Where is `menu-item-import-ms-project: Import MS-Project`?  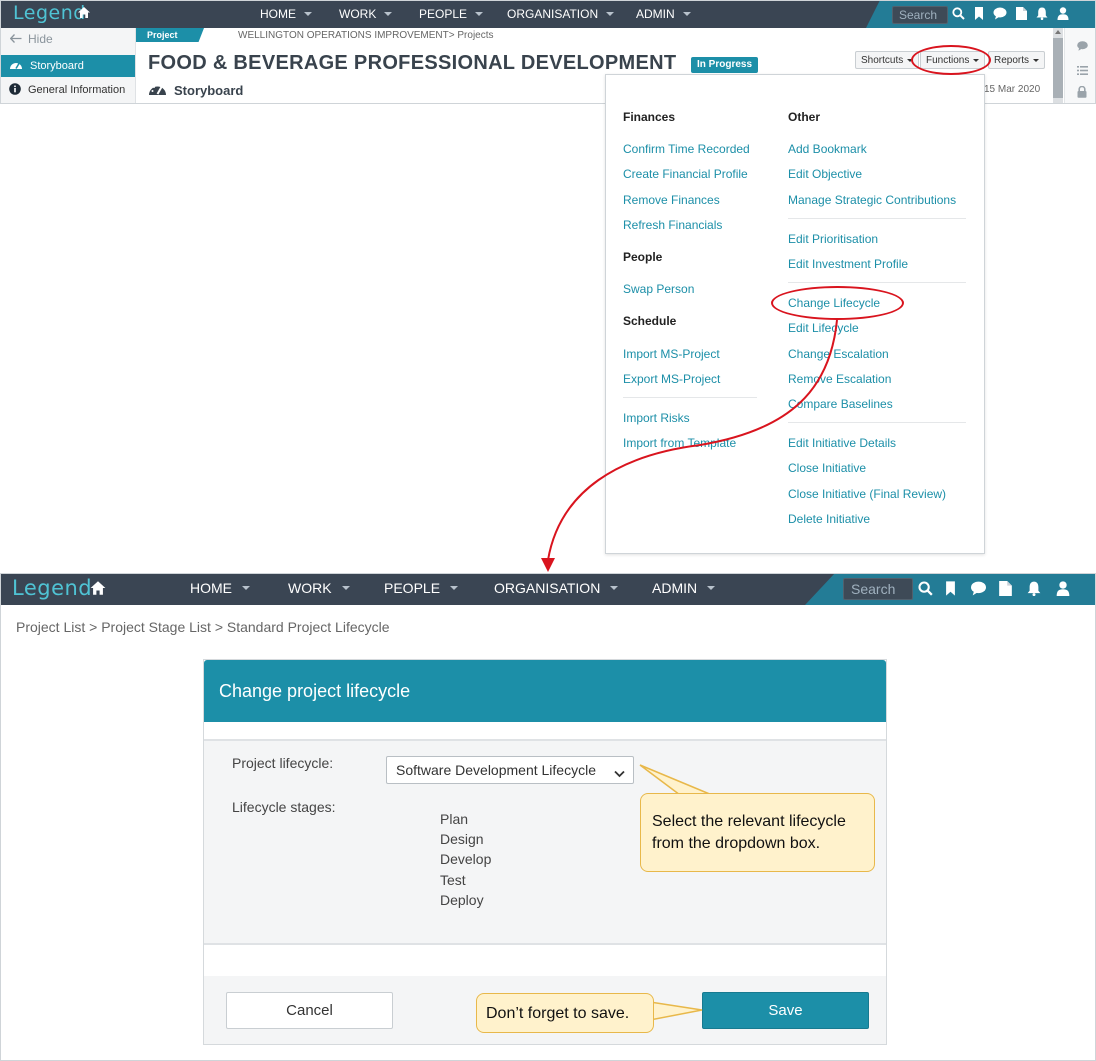 menu-item-import-ms-project: Import MS-Project is located at coordinates (671, 354).